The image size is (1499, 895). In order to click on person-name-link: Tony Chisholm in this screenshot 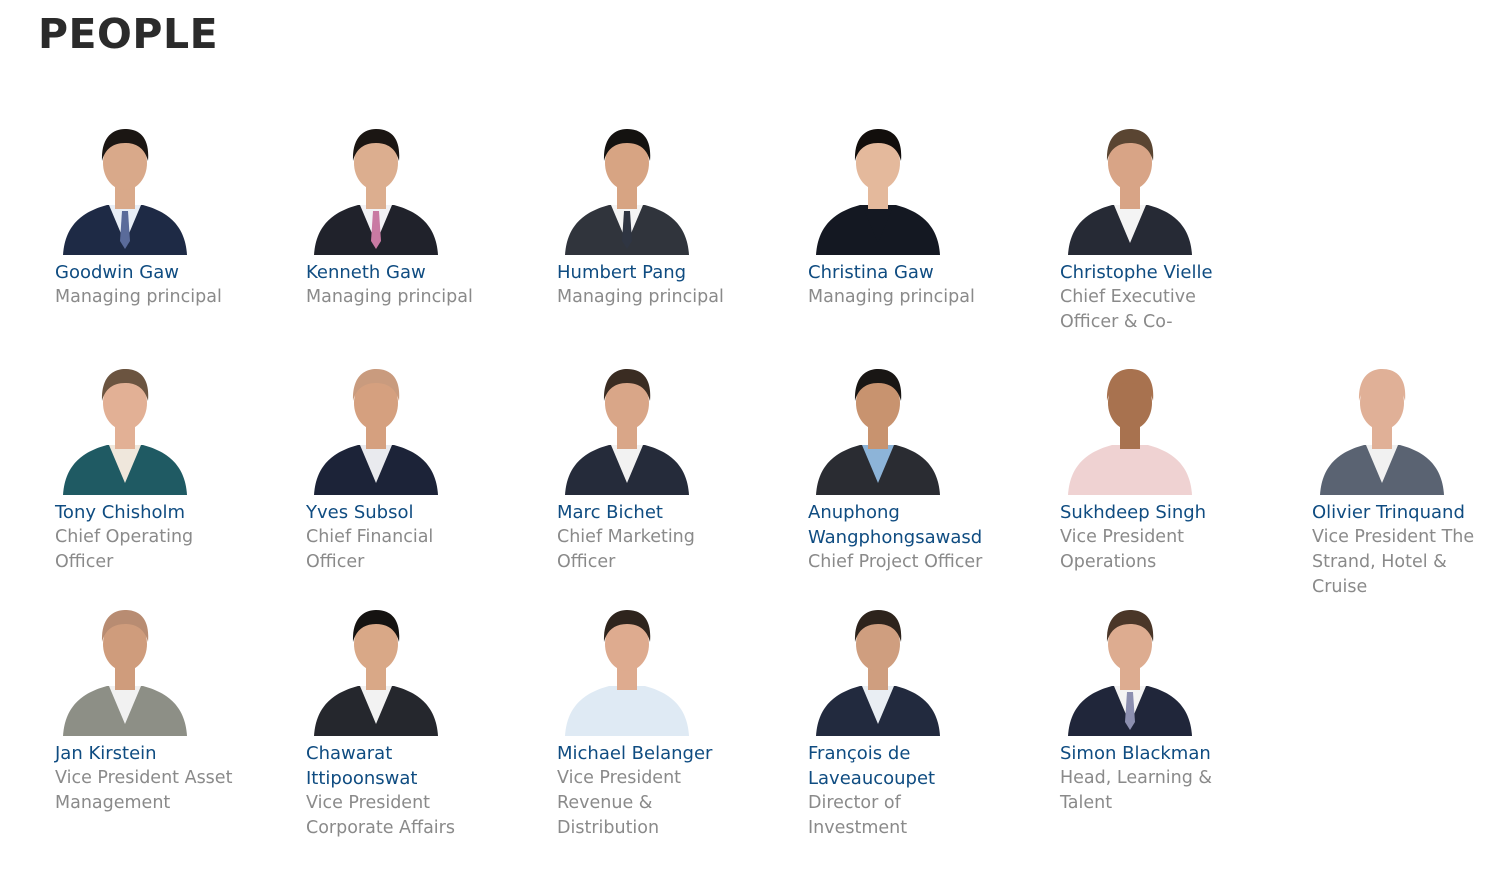, I will do `click(135, 512)`.